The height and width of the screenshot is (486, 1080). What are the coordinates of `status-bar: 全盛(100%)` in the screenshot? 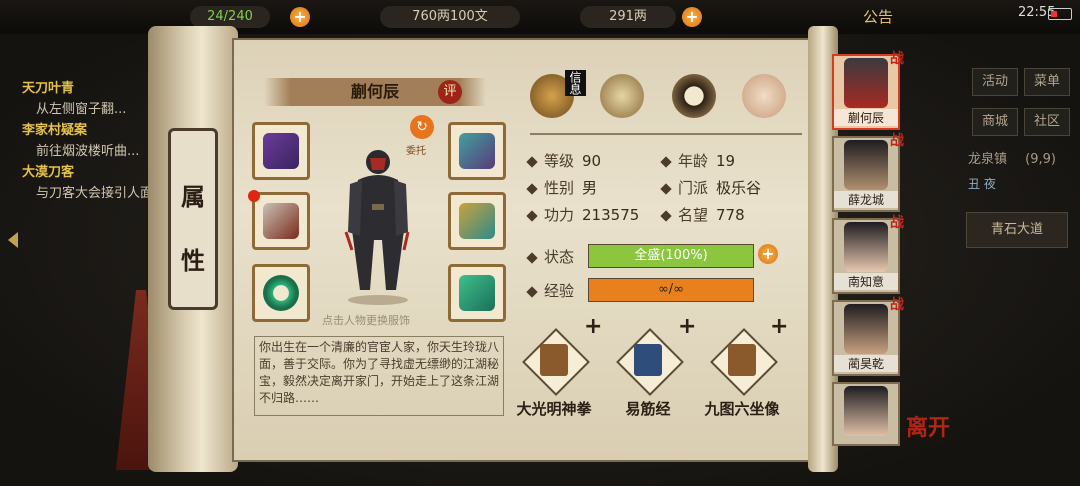 It's located at (671, 256).